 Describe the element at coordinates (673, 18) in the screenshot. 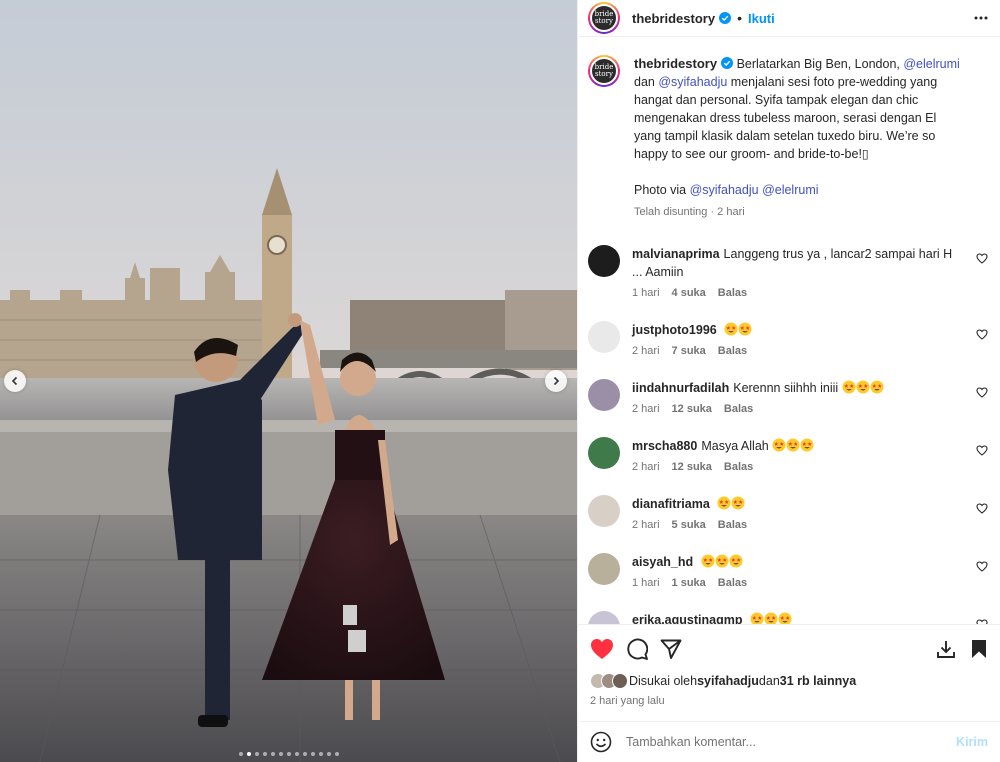

I see `account-username: thebridestory` at that location.